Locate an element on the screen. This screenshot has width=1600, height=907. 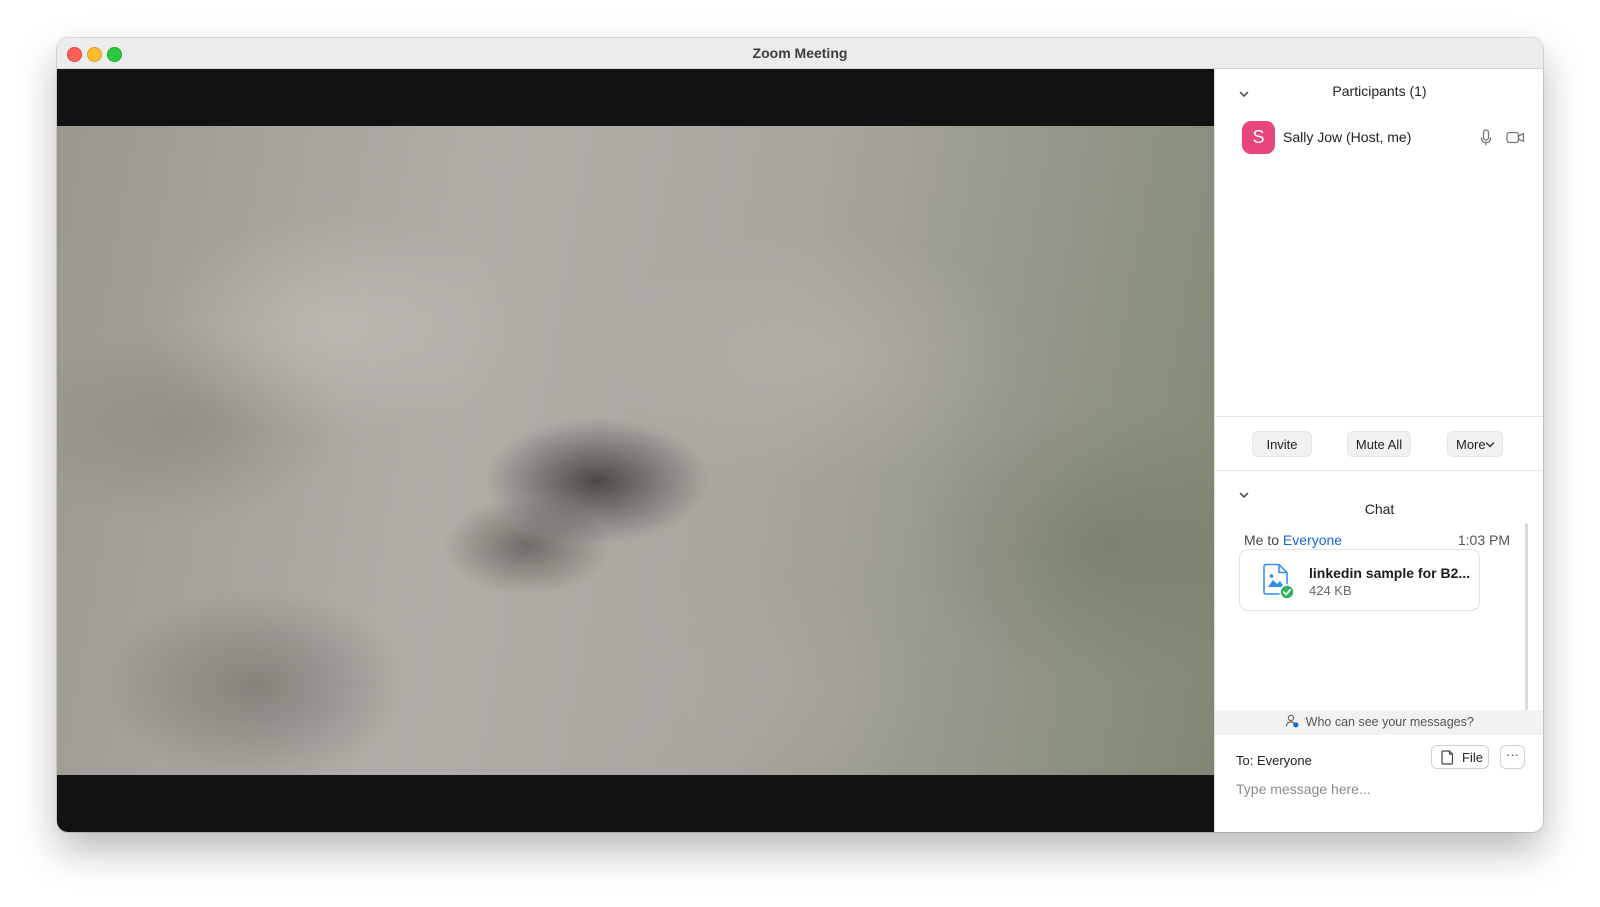
who-can-see-messages-link: Who can see your messages? is located at coordinates (1379, 722).